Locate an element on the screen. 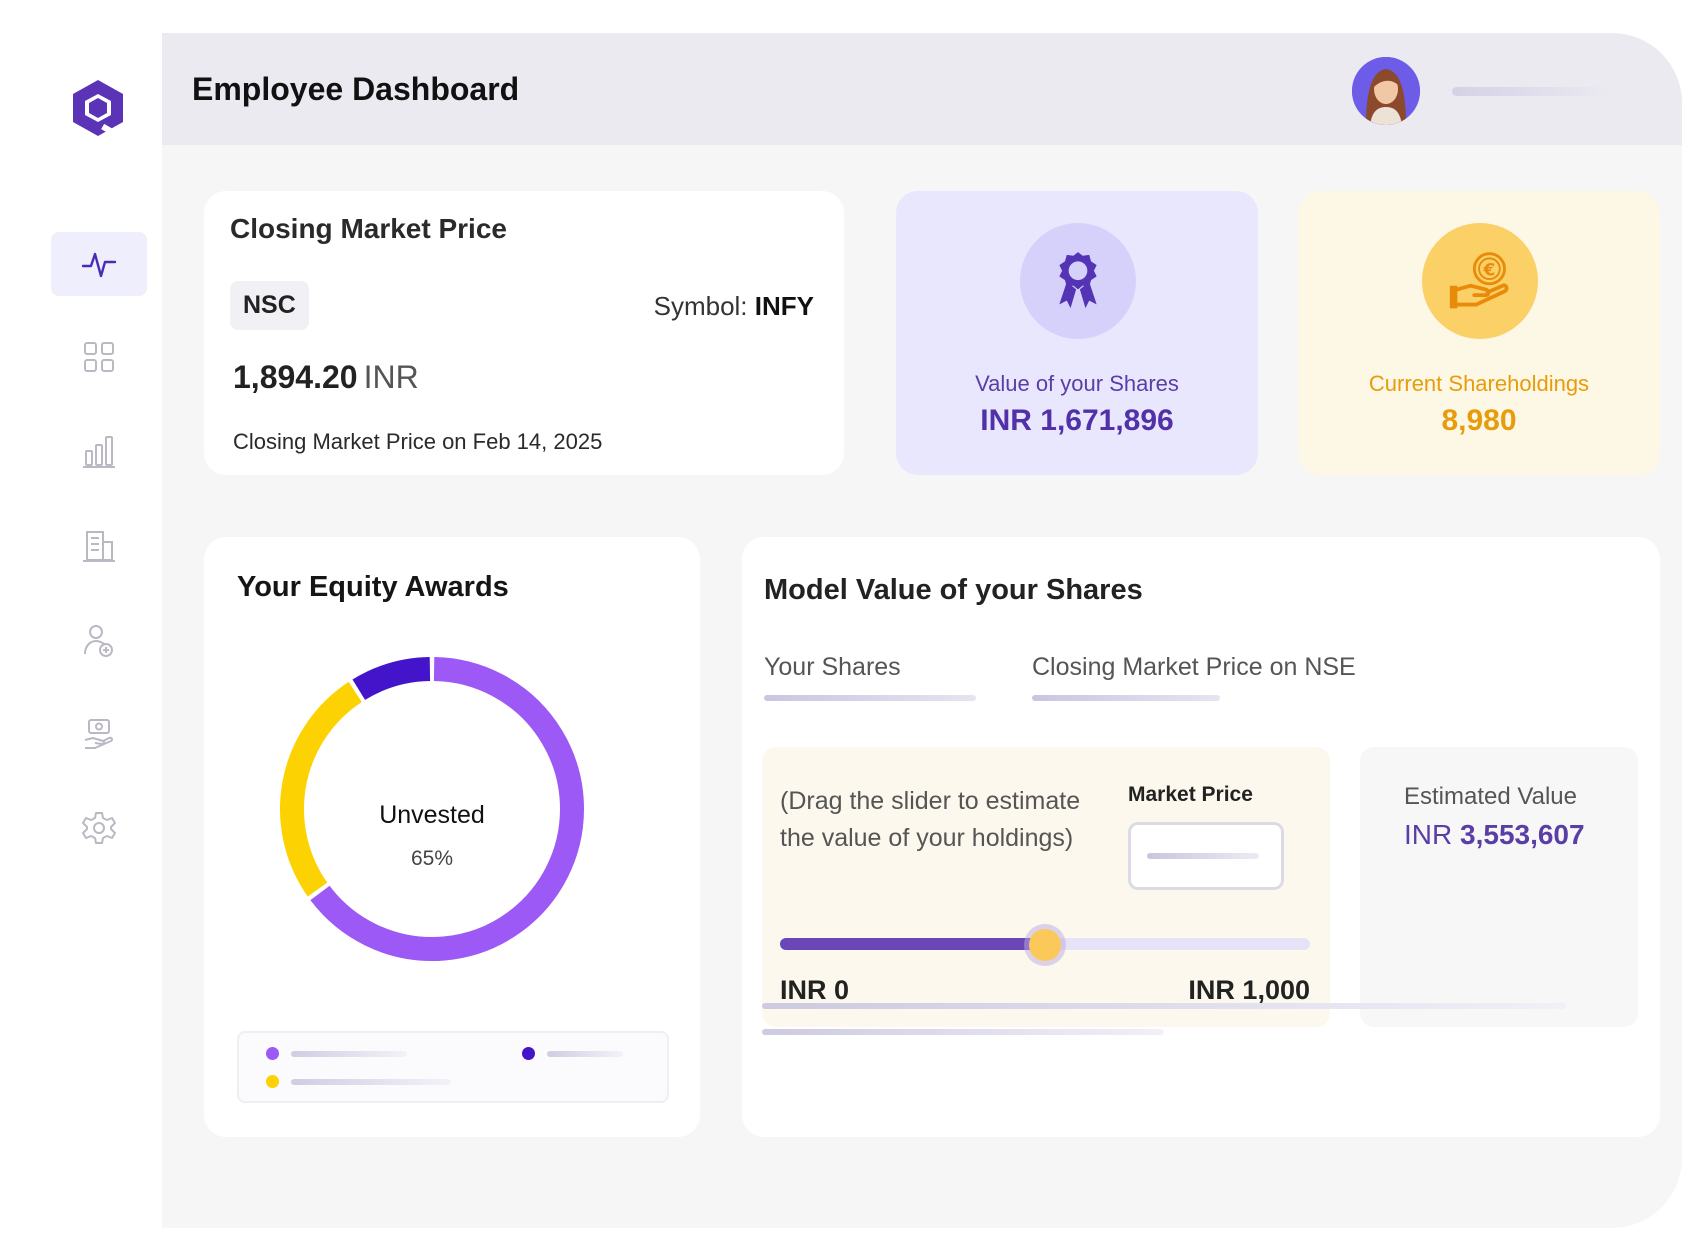 The image size is (1700, 1253). symbol-text: Symbol: INFY is located at coordinates (734, 306).